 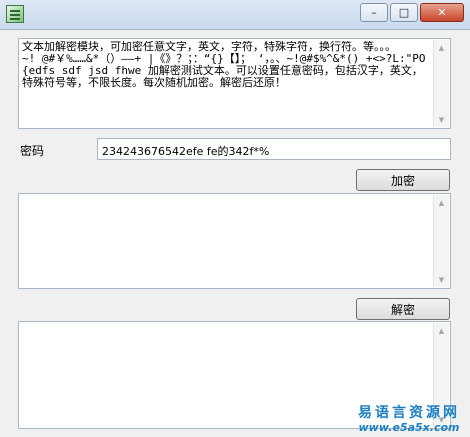 What do you see at coordinates (442, 12) in the screenshot?
I see `close-button: ✕` at bounding box center [442, 12].